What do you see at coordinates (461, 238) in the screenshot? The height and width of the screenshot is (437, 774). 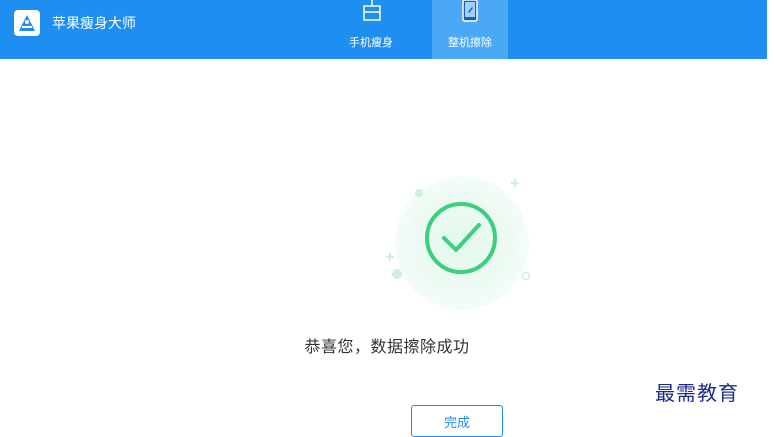 I see `check-circle-icon` at bounding box center [461, 238].